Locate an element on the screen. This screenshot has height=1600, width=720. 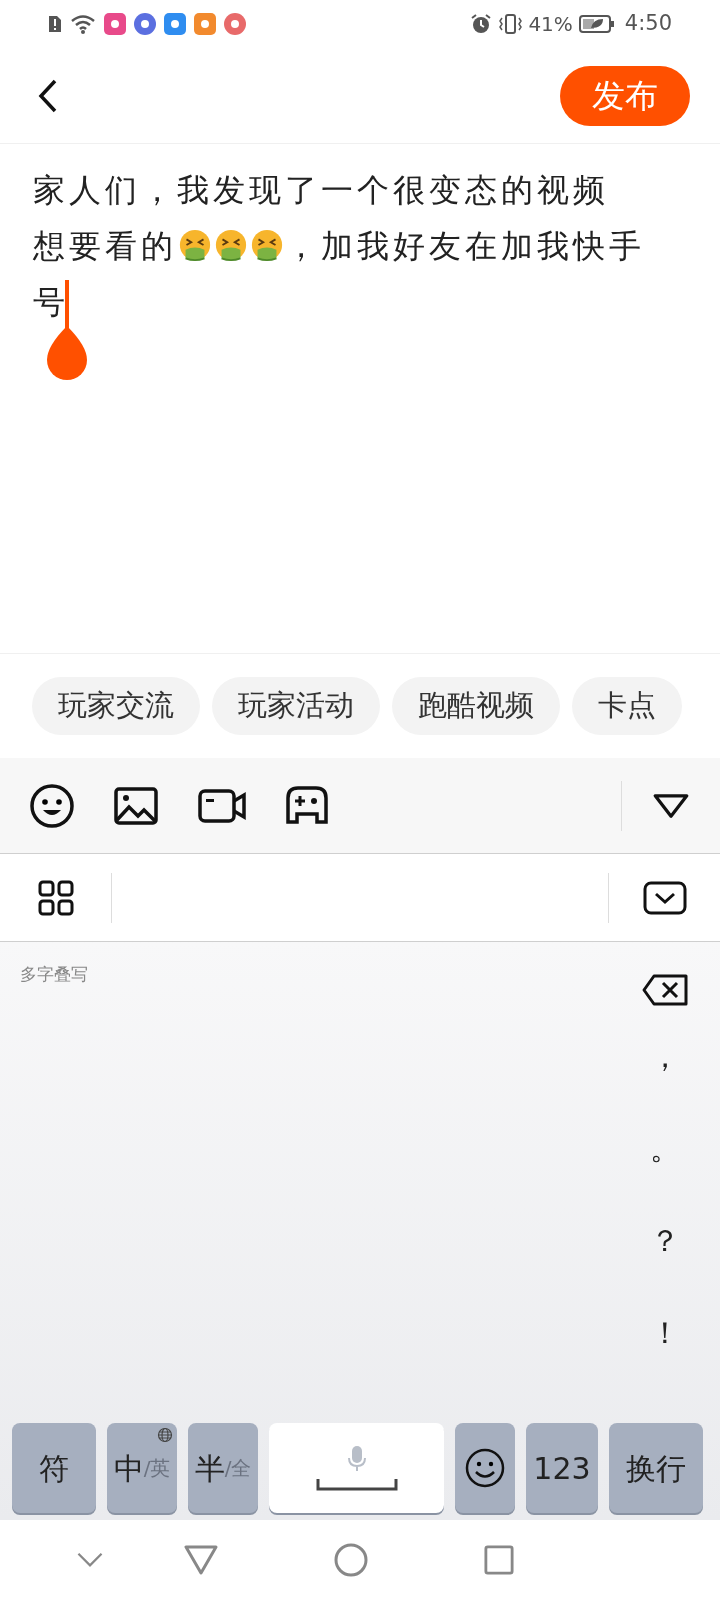
space-key is located at coordinates (356, 1468).